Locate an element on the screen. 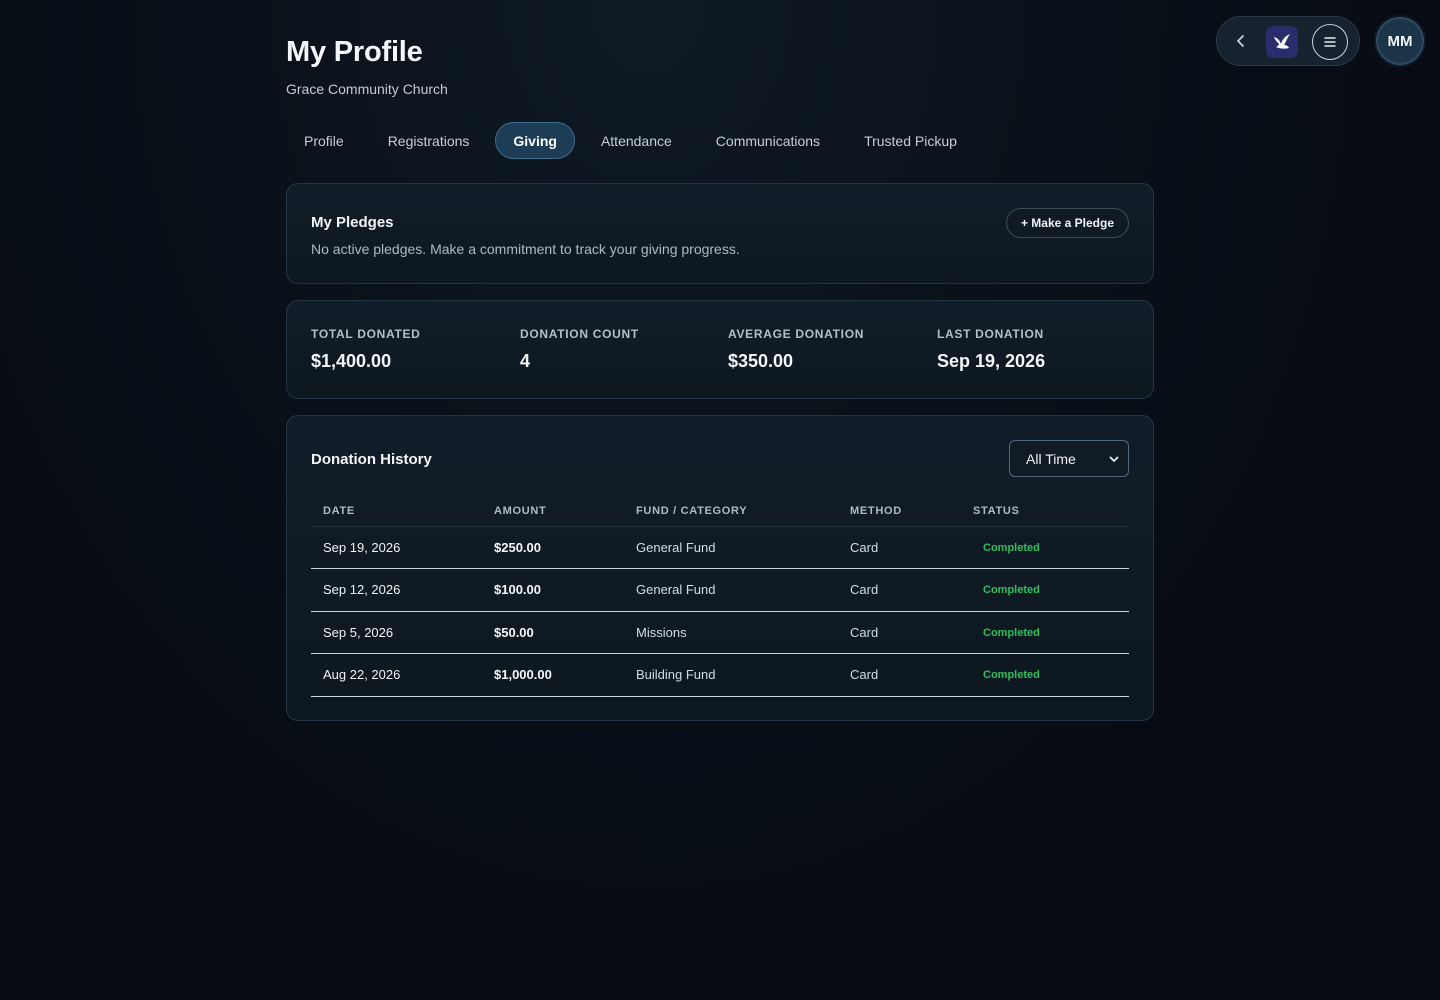 This screenshot has width=1440, height=1000. cell-fund: Missions is located at coordinates (731, 632).